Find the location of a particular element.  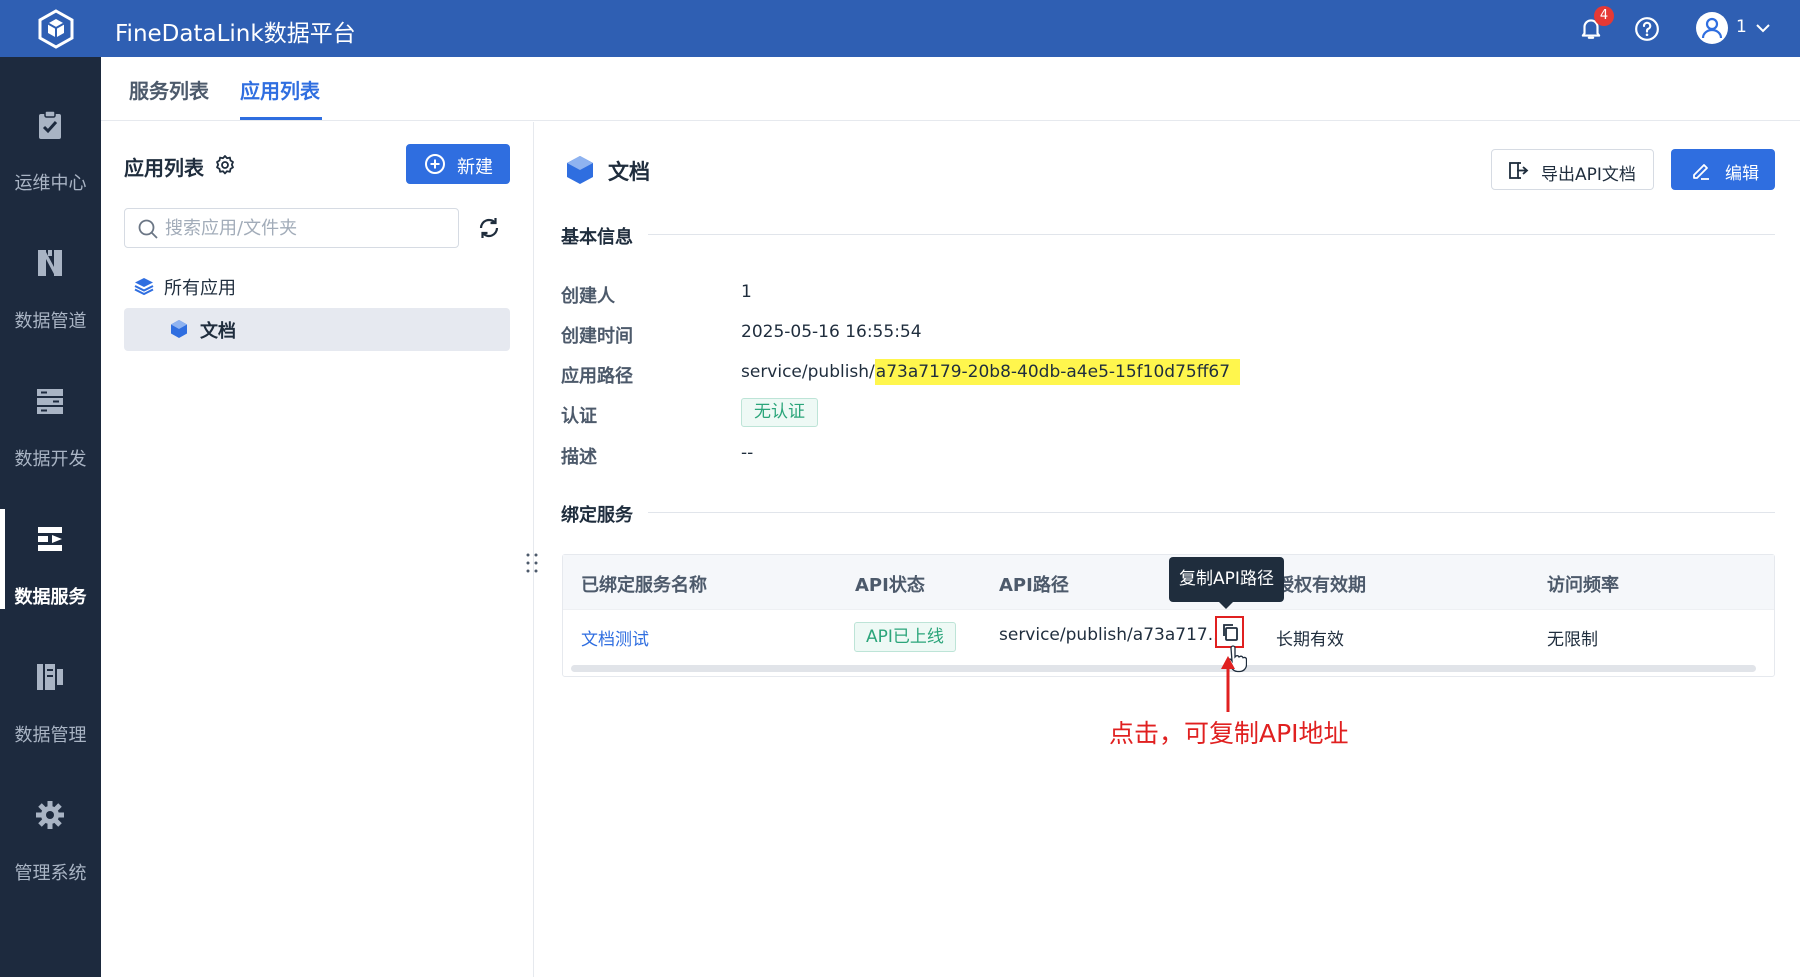

tree-item-label: 文档 is located at coordinates (218, 331).